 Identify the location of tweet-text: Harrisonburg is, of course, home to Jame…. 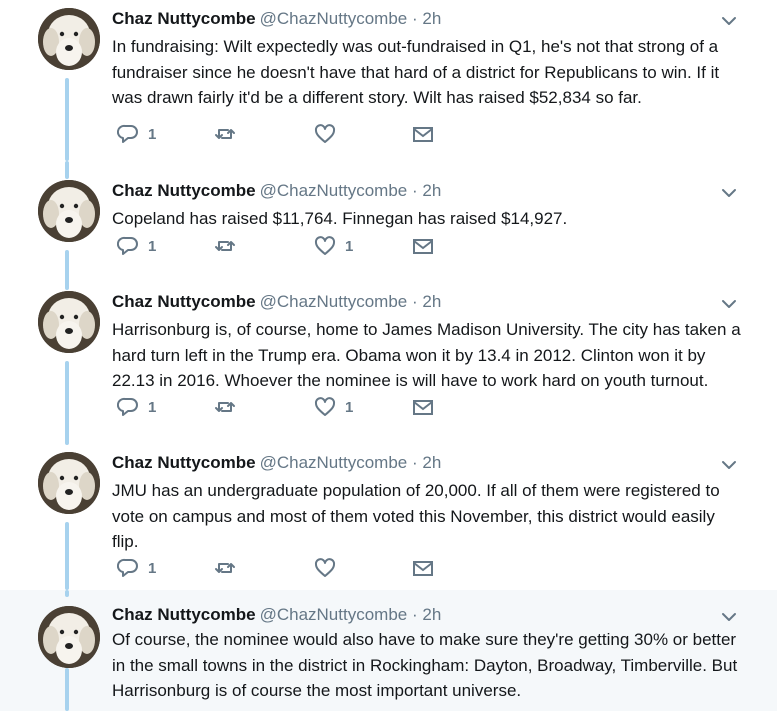
(426, 355).